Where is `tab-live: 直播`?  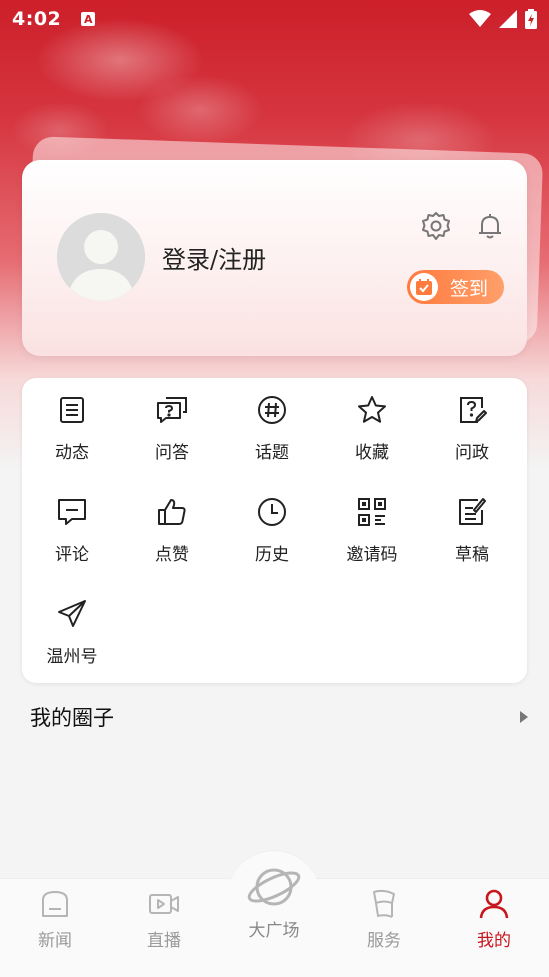 tab-live: 直播 is located at coordinates (164, 919).